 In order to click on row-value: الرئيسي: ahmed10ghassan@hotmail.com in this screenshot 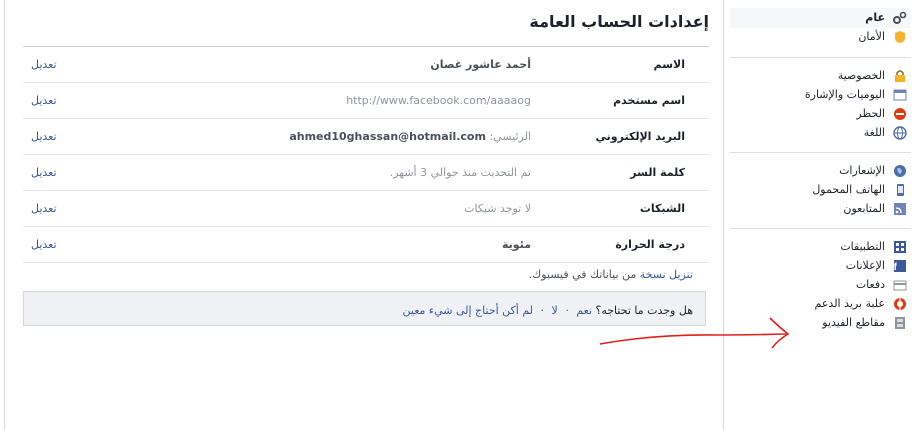, I will do `click(410, 136)`.